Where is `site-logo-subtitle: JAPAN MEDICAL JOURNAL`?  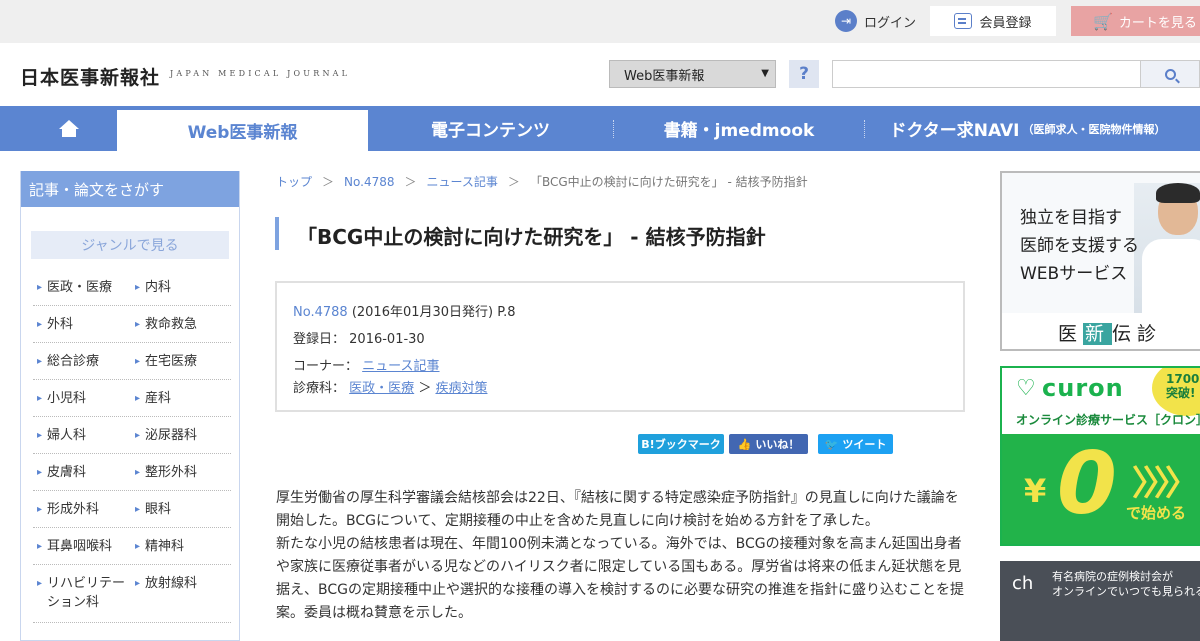 site-logo-subtitle: JAPAN MEDICAL JOURNAL is located at coordinates (260, 73).